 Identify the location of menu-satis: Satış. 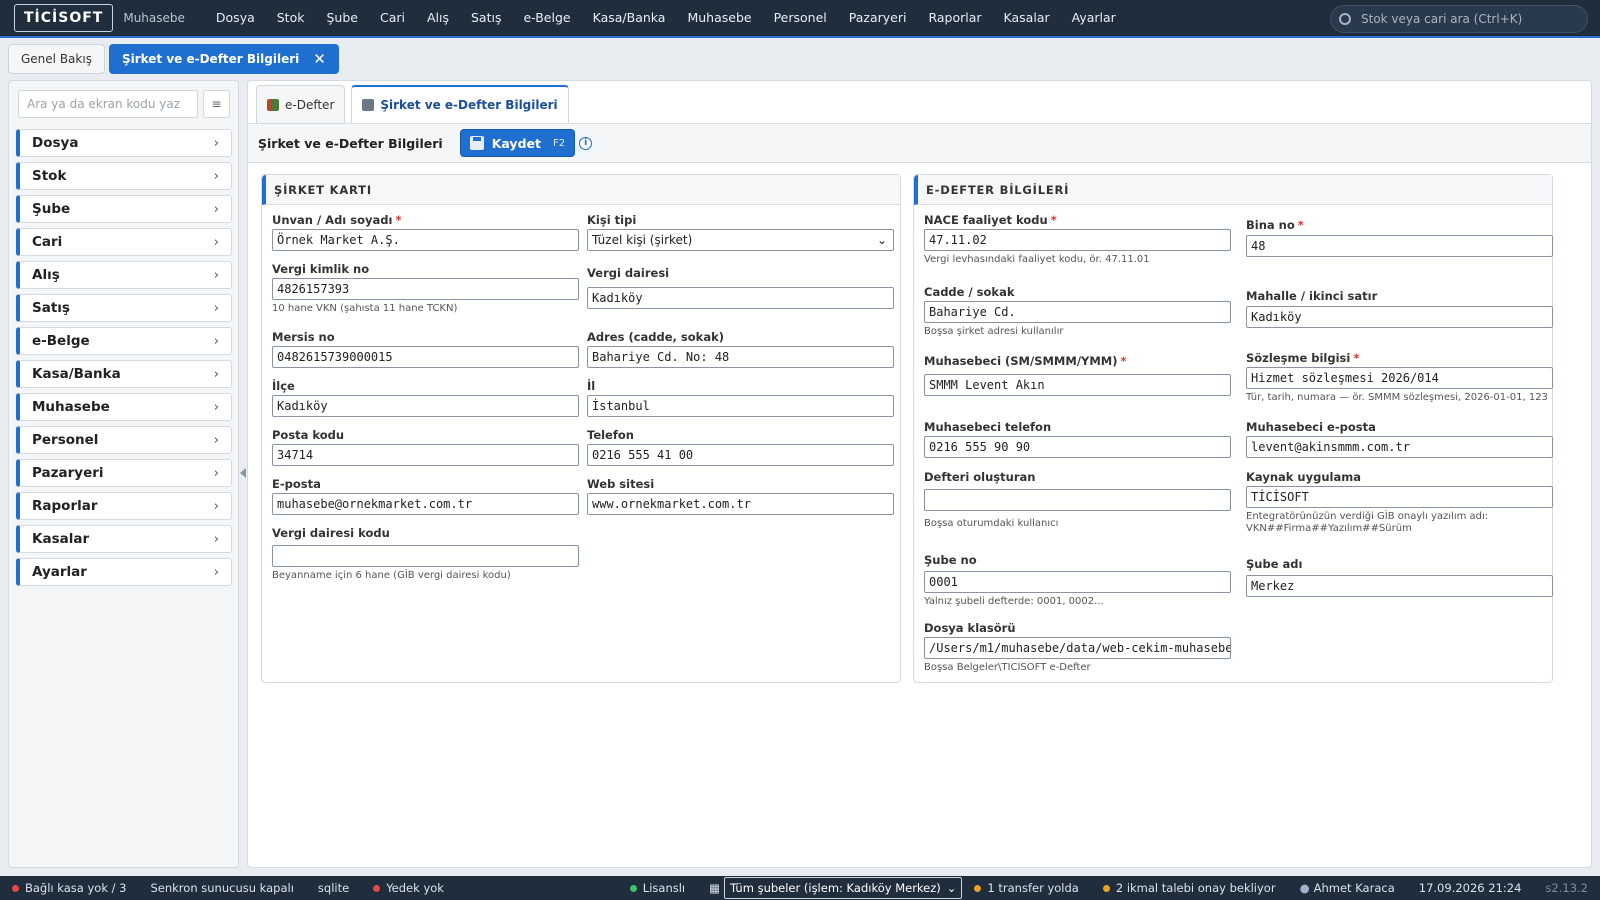
(486, 18).